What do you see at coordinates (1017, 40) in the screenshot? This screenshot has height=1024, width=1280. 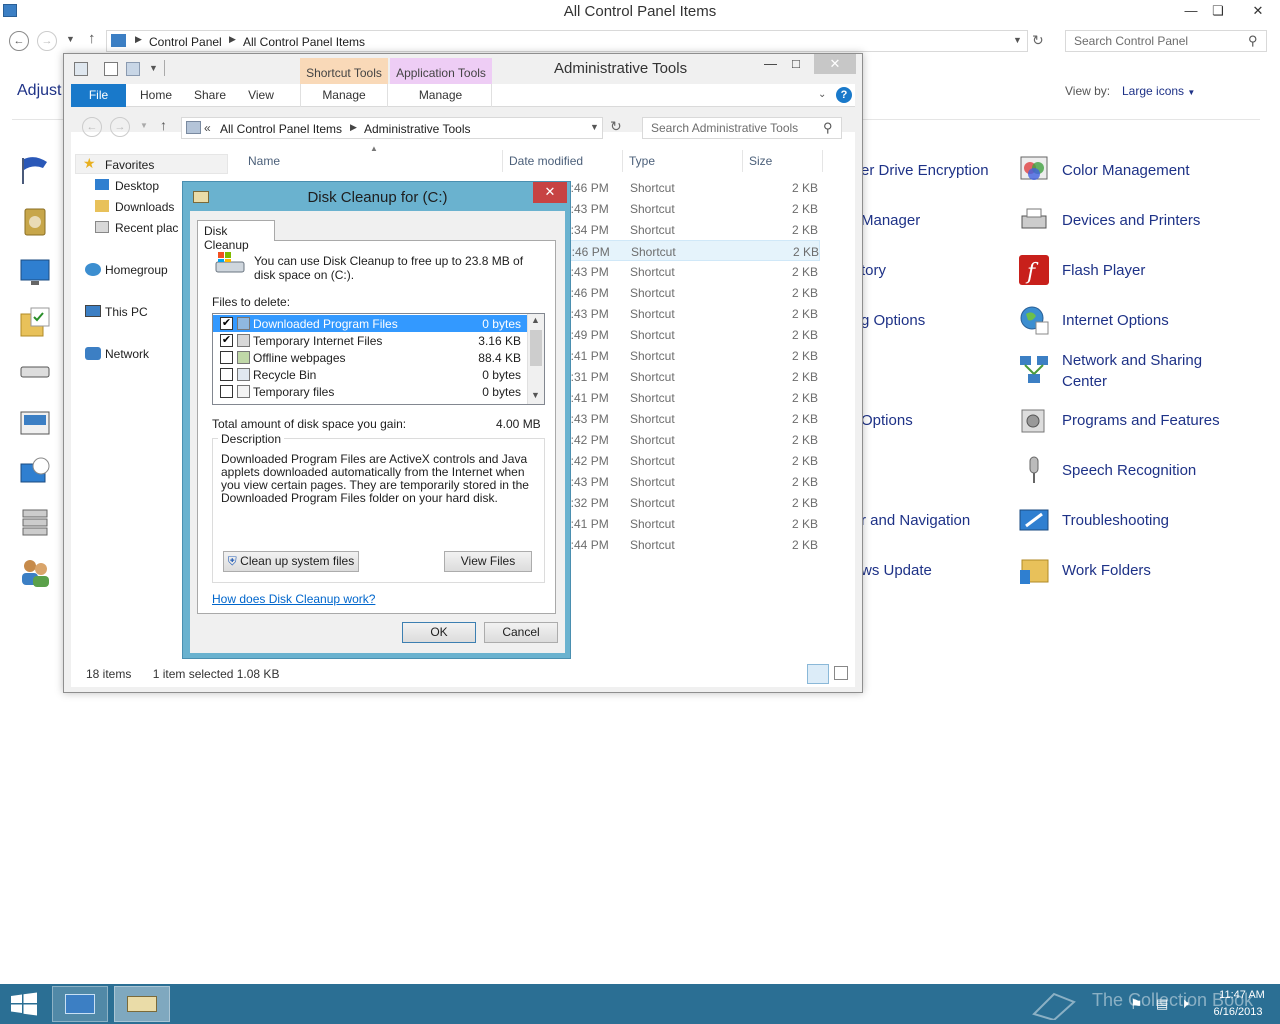 I see `chevron-down-icon: ▼` at bounding box center [1017, 40].